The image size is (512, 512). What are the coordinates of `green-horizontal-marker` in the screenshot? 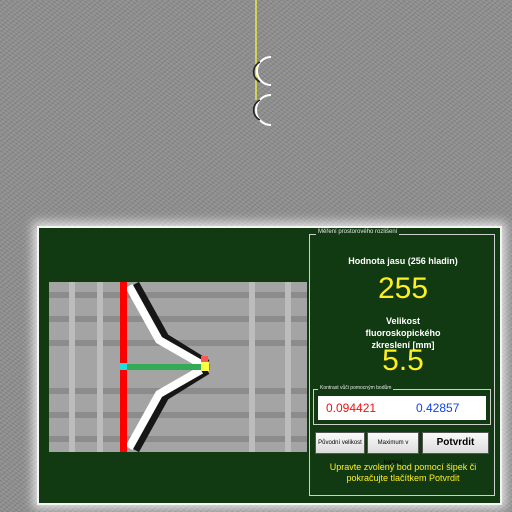 It's located at (165, 367).